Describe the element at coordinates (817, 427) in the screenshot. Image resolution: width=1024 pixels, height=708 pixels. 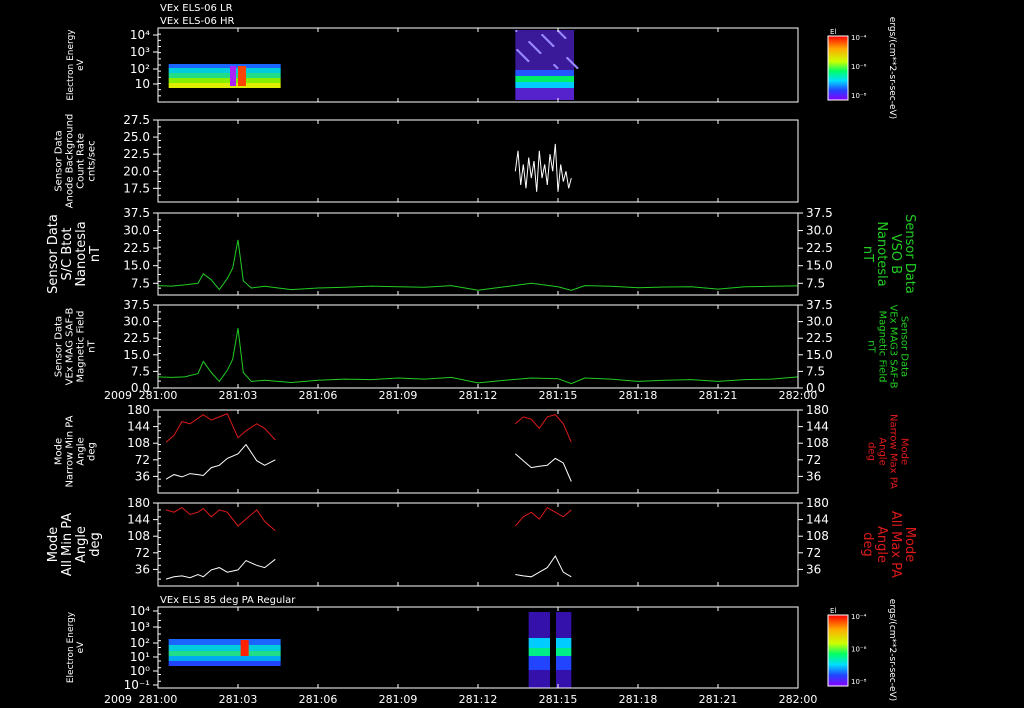
I see `y-tick-label-right-narrow: 144` at that location.